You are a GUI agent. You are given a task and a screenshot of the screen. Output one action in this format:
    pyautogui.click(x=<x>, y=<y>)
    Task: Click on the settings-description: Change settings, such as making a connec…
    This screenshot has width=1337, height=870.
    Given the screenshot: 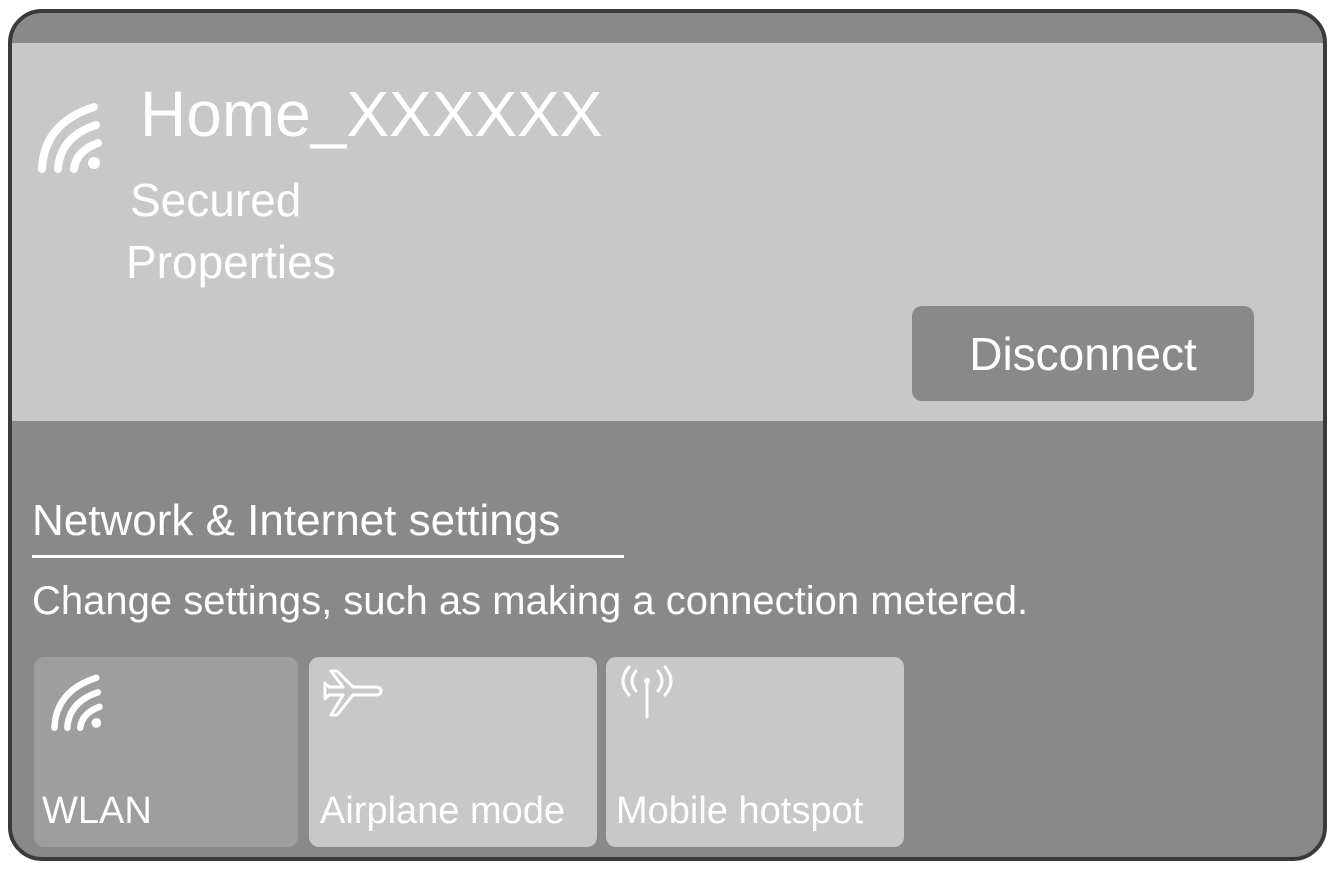 What is the action you would take?
    pyautogui.click(x=530, y=601)
    